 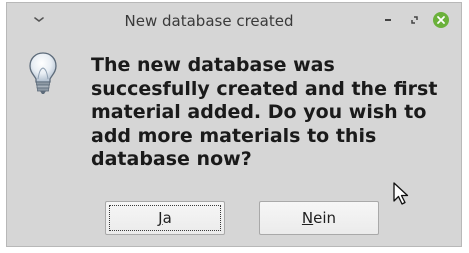 I want to click on minimize-button, so click(x=388, y=20).